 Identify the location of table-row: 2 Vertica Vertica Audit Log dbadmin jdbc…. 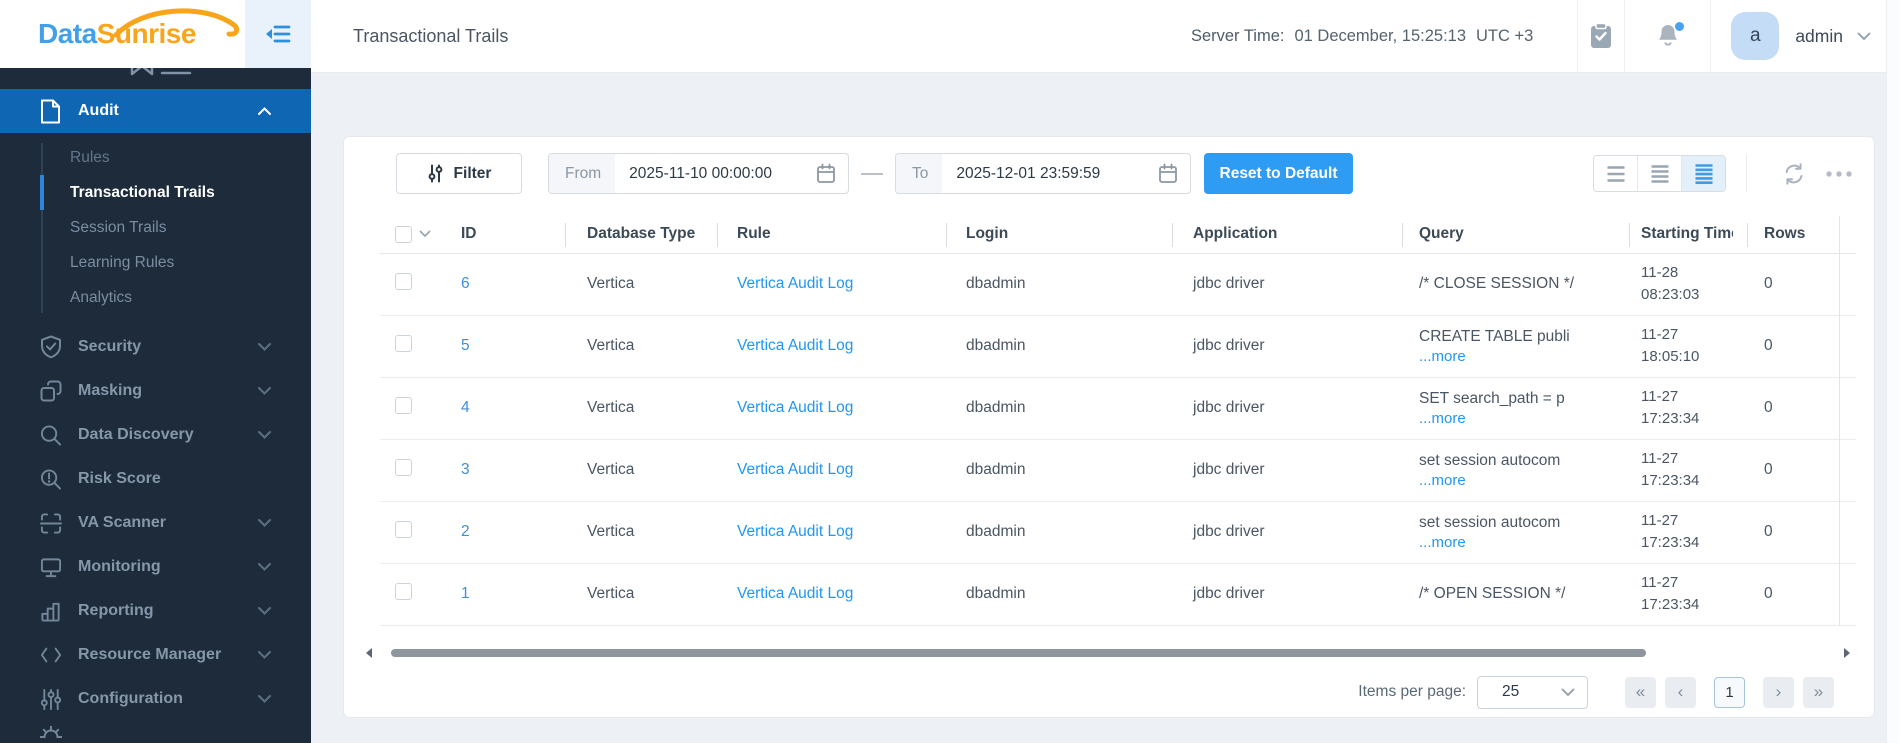
(1118, 532).